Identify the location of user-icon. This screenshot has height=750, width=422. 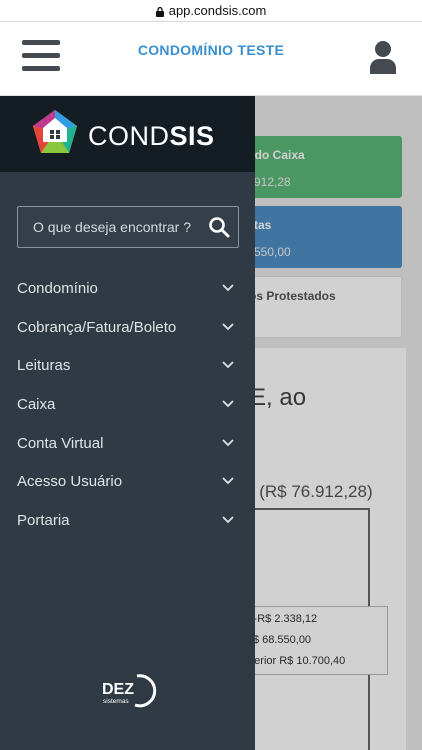
(383, 57).